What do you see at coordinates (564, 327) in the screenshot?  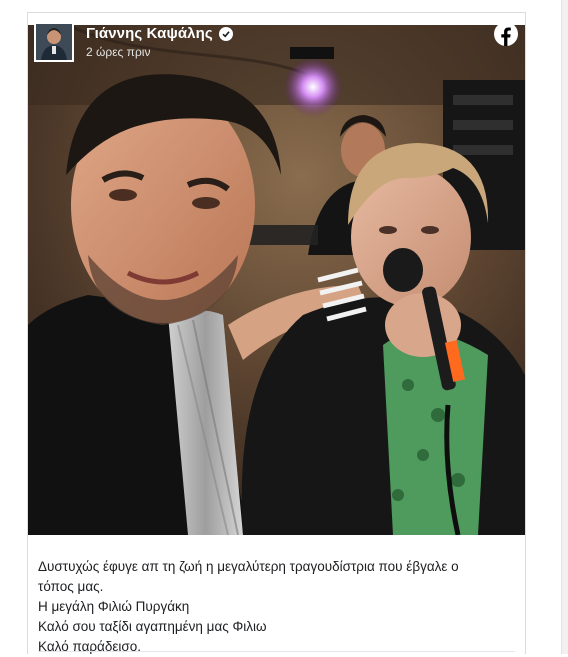 I see `page-scrollbar` at bounding box center [564, 327].